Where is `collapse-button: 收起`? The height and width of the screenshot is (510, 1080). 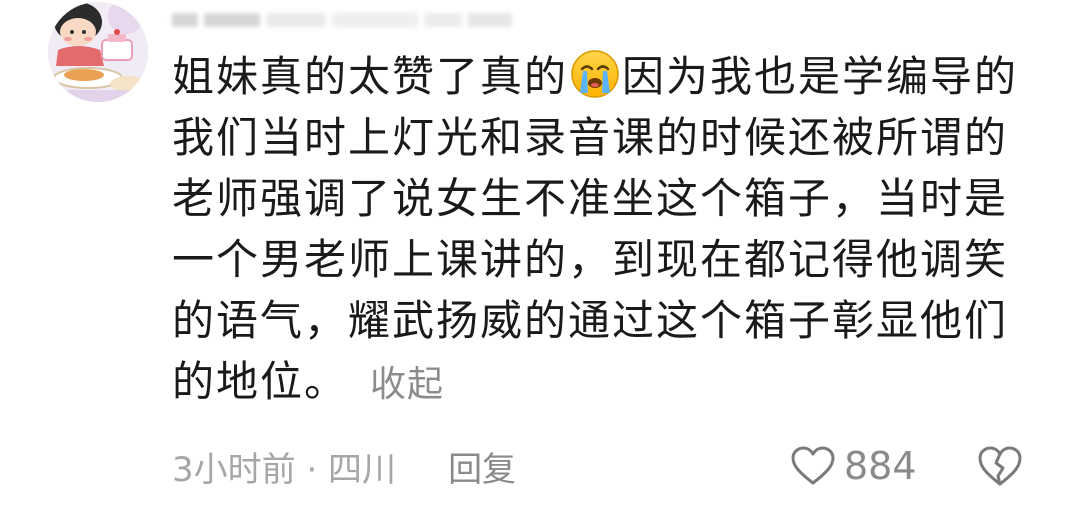
collapse-button: 收起 is located at coordinates (407, 384).